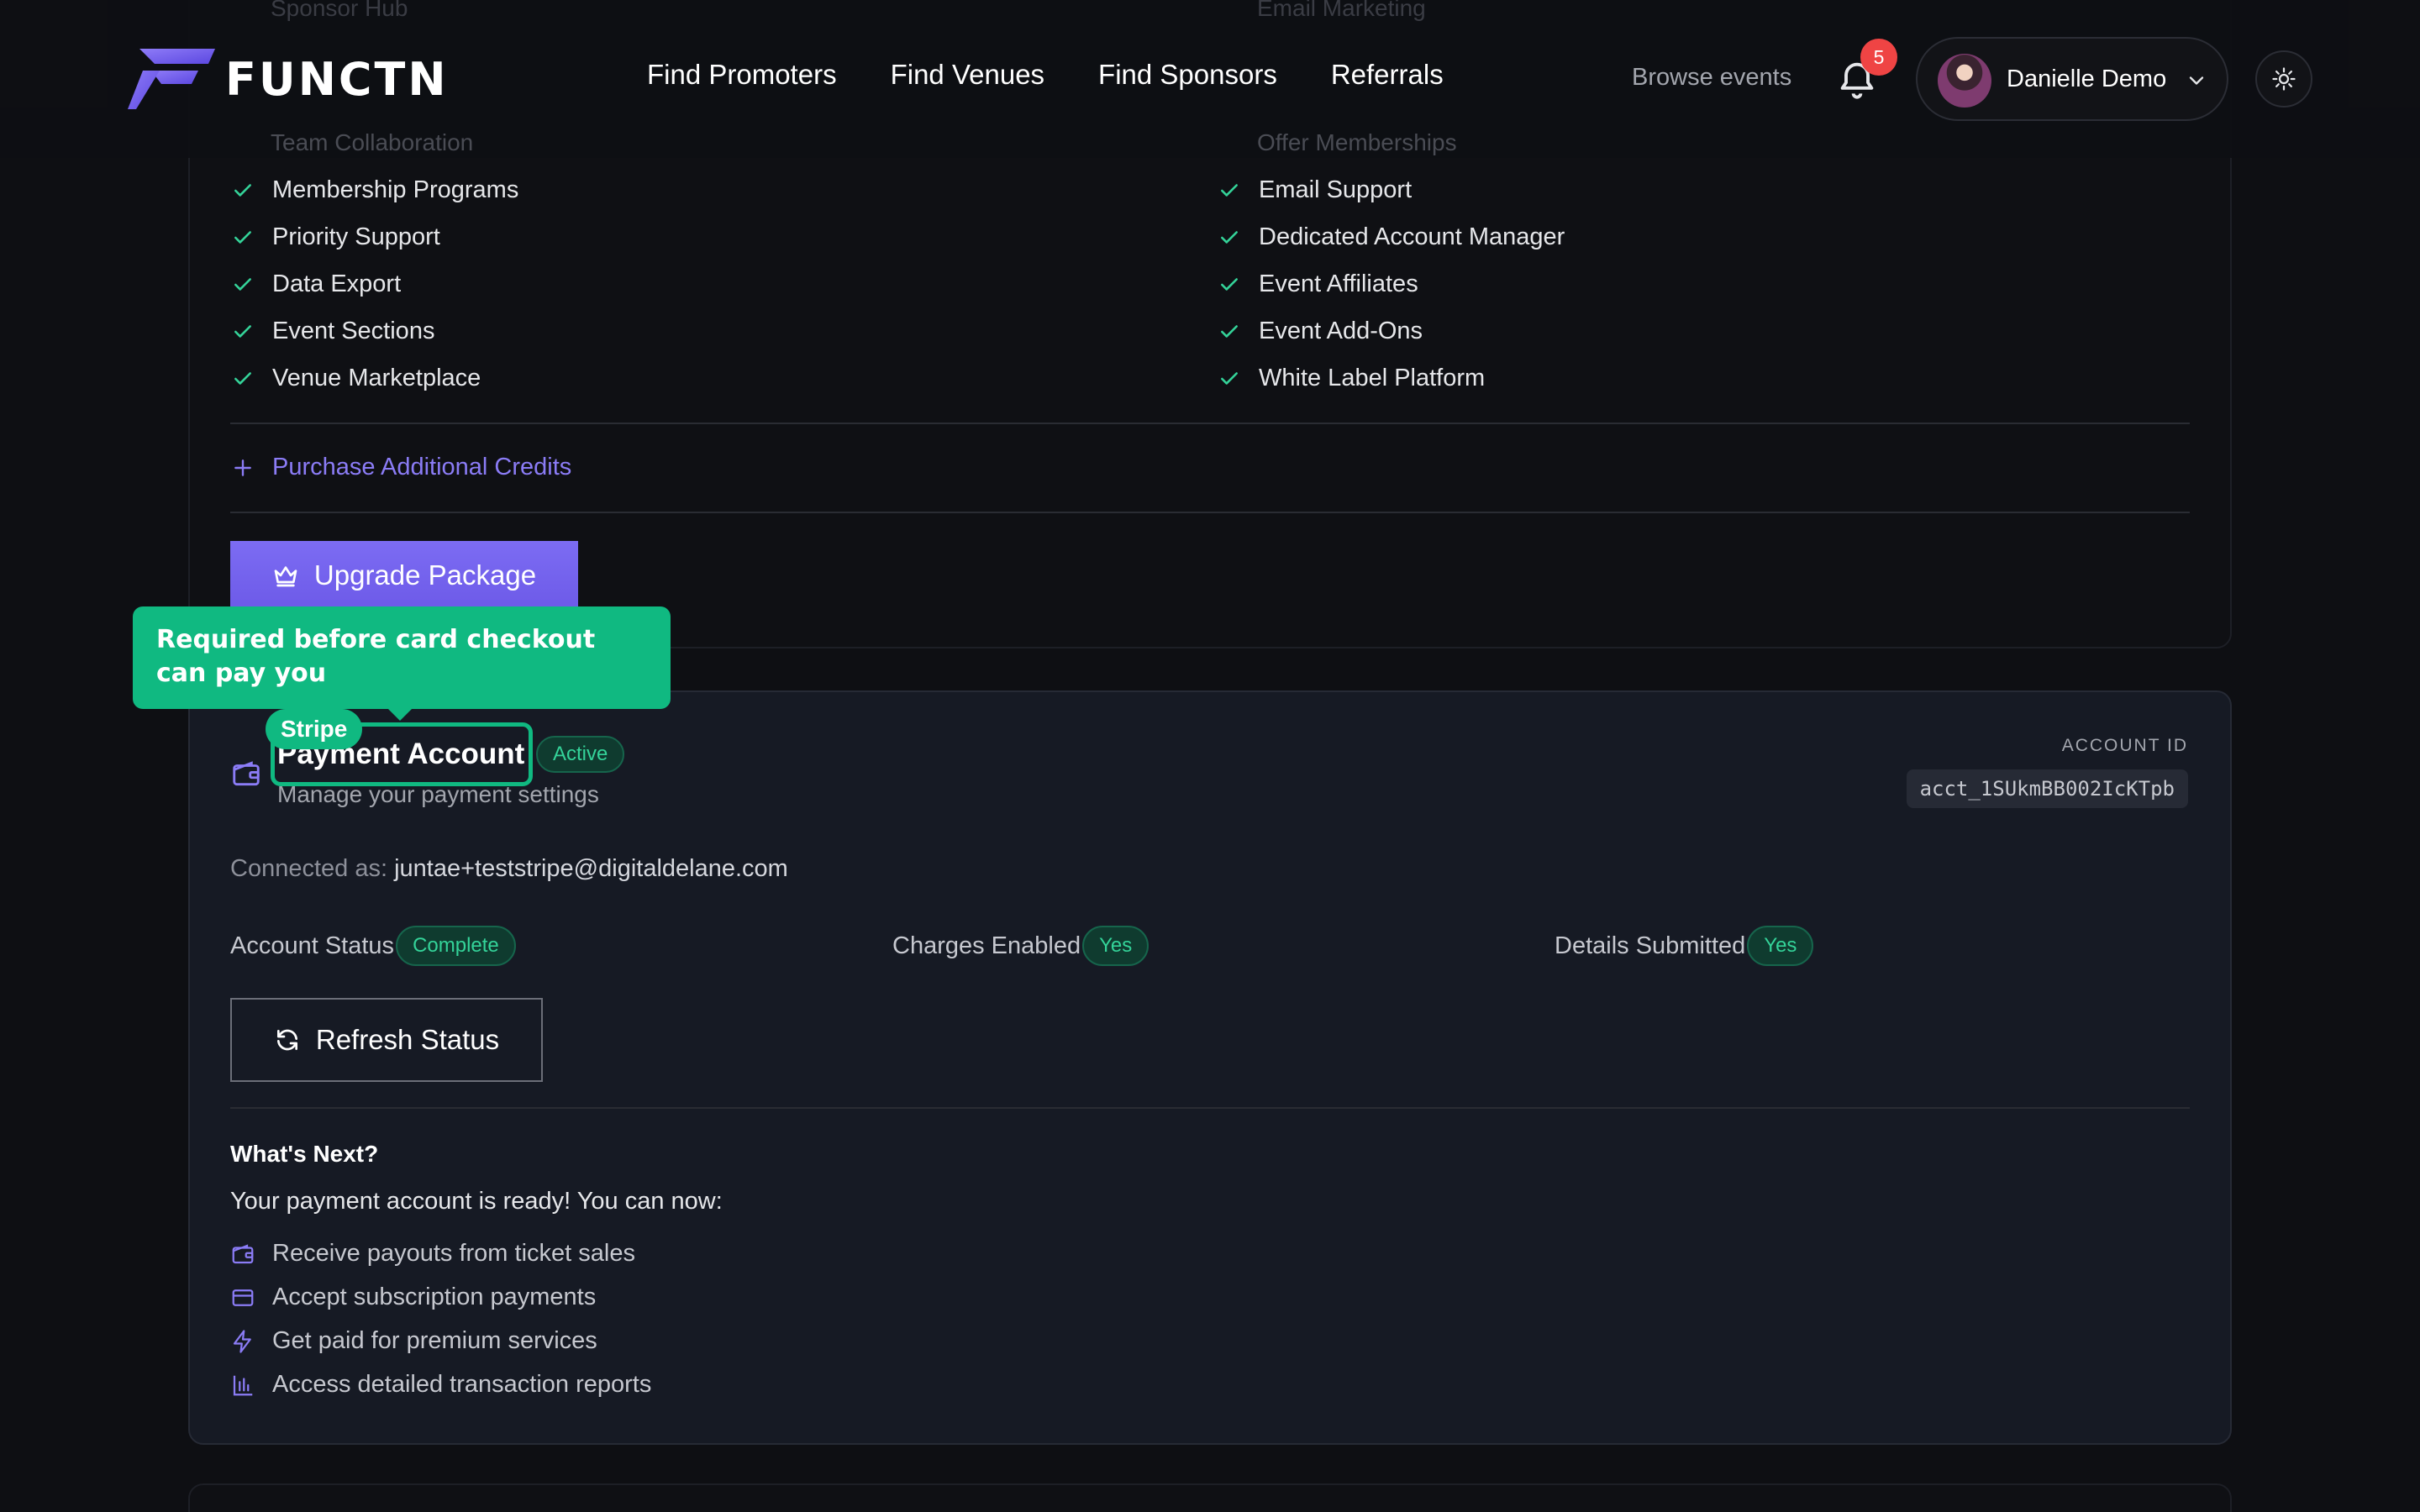 Image resolution: width=2420 pixels, height=1512 pixels. What do you see at coordinates (286, 1040) in the screenshot?
I see `refresh-icon` at bounding box center [286, 1040].